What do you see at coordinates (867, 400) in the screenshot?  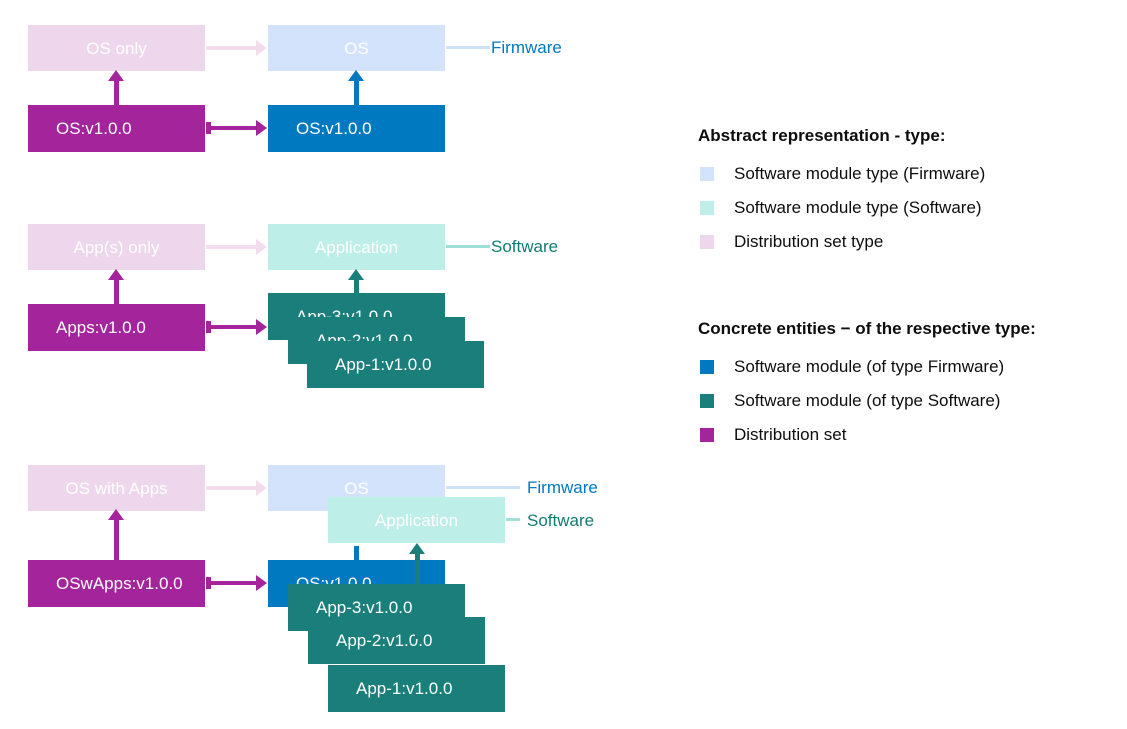 I see `legend-item-label: Software module (of type Software)` at bounding box center [867, 400].